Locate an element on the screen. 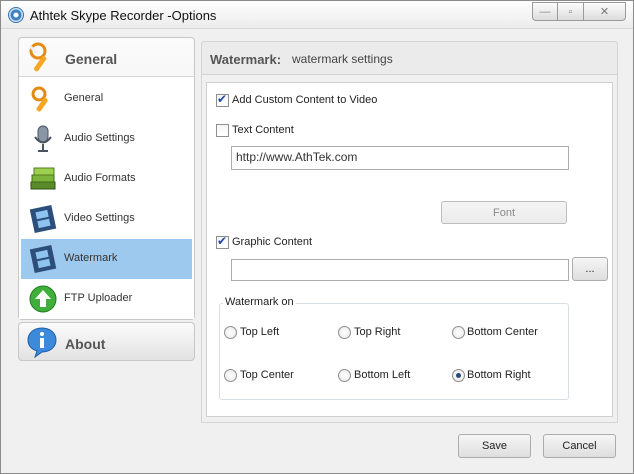 This screenshot has height=474, width=634. panel-title: Watermark: is located at coordinates (246, 59).